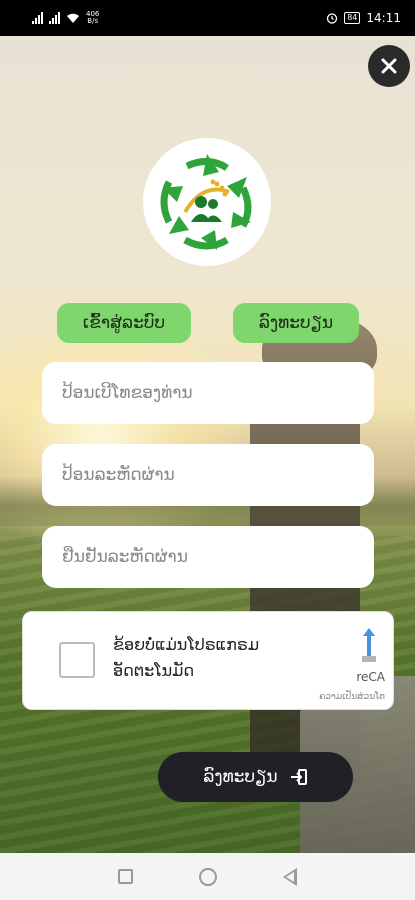  I want to click on battery-icon: 84, so click(352, 18).